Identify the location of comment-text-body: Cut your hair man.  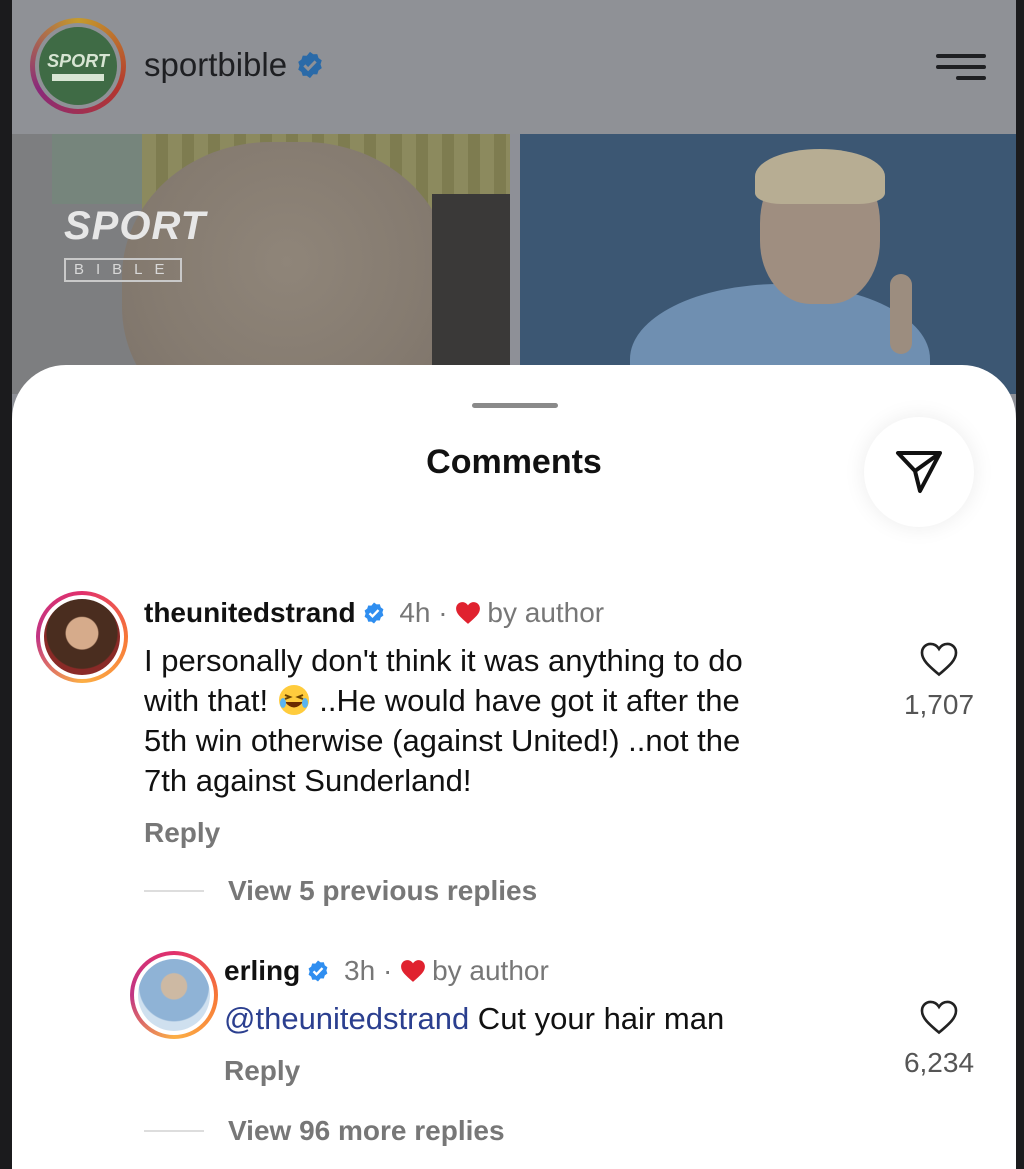
(597, 1018).